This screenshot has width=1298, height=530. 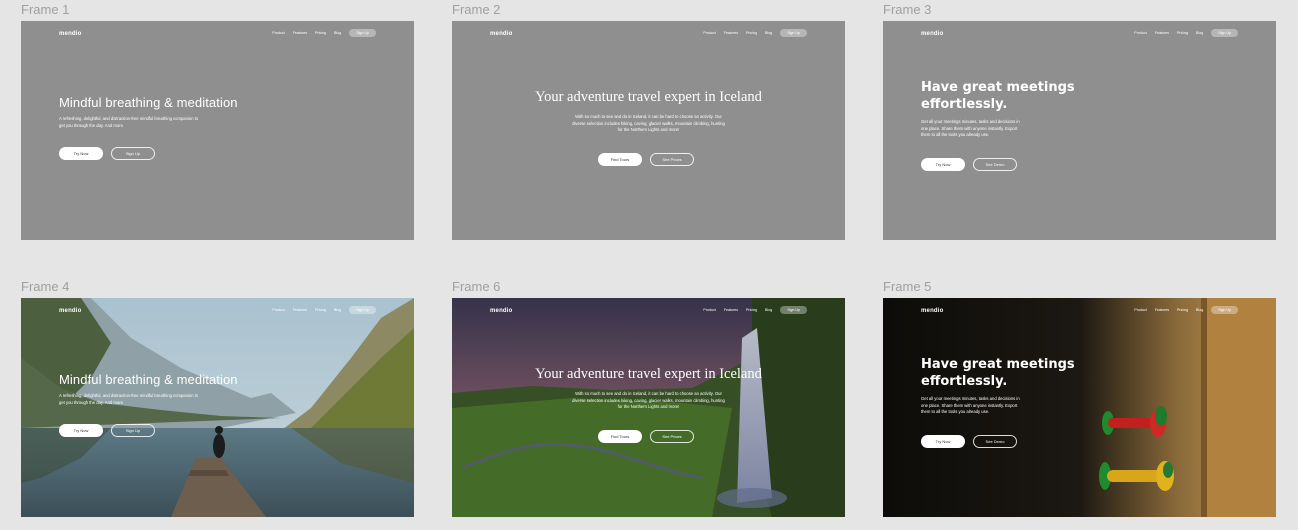 What do you see at coordinates (476, 287) in the screenshot?
I see `frame-label: Frame 6` at bounding box center [476, 287].